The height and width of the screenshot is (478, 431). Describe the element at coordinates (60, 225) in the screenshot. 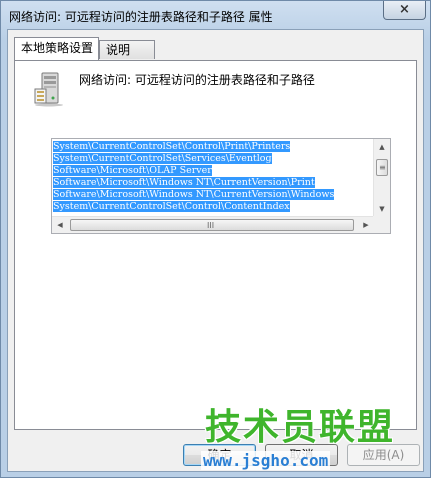

I see `scroll-left-icon: ◀` at that location.